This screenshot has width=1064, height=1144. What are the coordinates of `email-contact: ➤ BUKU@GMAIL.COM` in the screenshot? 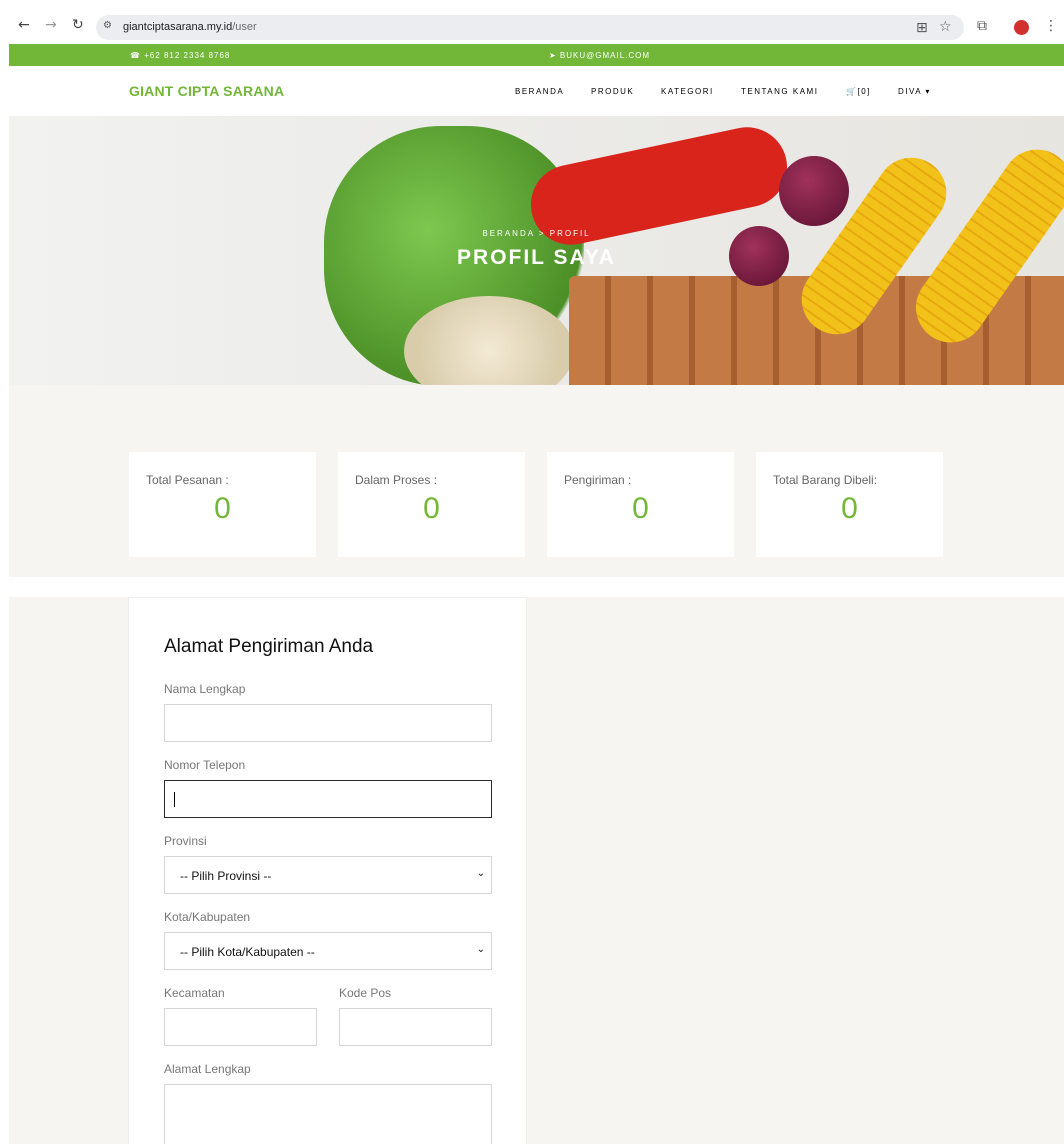 It's located at (599, 55).